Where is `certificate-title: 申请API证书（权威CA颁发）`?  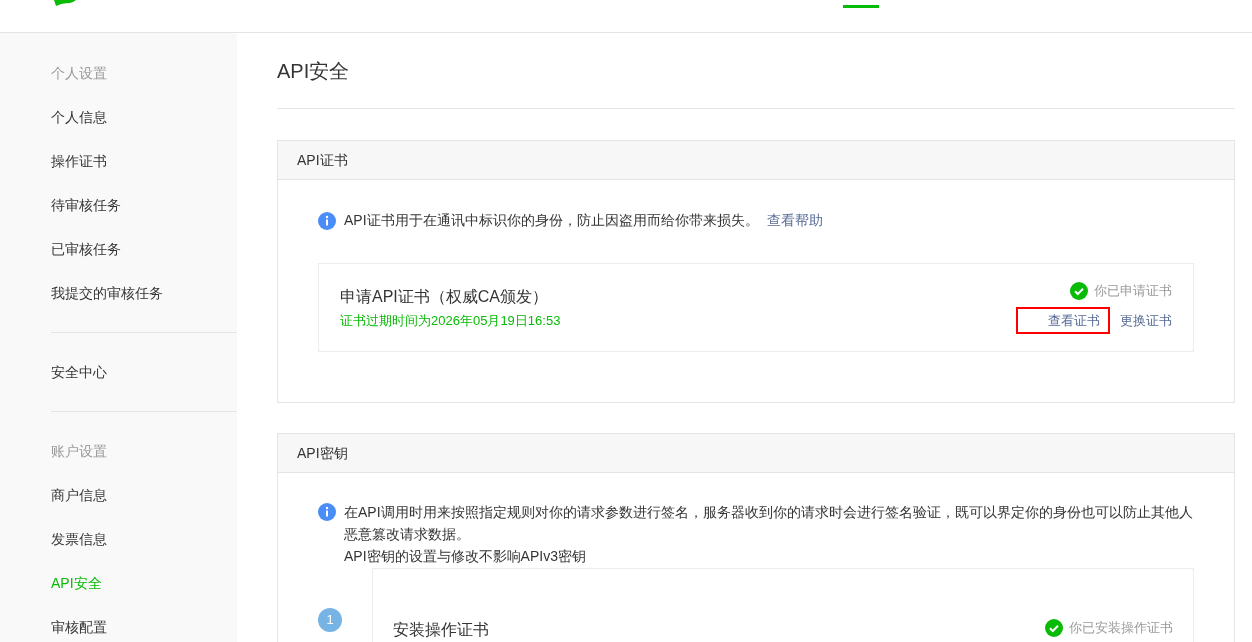 certificate-title: 申请API证书（权威CA颁发） is located at coordinates (444, 296).